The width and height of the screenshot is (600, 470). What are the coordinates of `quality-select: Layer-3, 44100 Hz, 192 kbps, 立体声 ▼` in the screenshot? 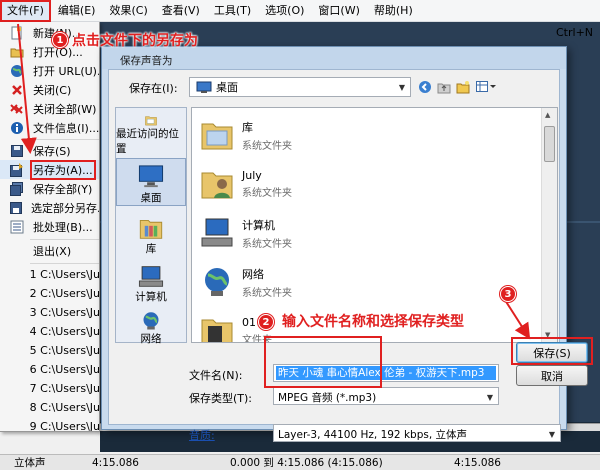 It's located at (417, 433).